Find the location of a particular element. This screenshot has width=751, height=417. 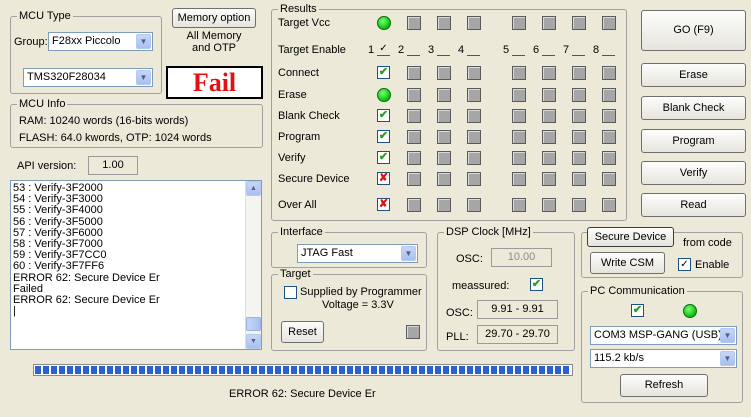

scroll-down-icon: ▼ is located at coordinates (253, 341).